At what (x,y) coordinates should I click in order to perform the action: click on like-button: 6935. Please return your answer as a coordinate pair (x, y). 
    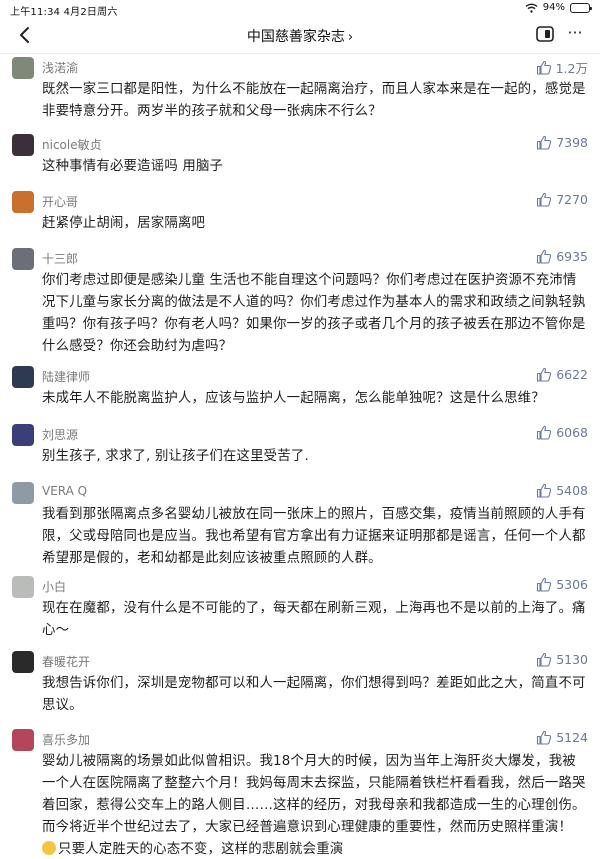
    Looking at the image, I should click on (562, 256).